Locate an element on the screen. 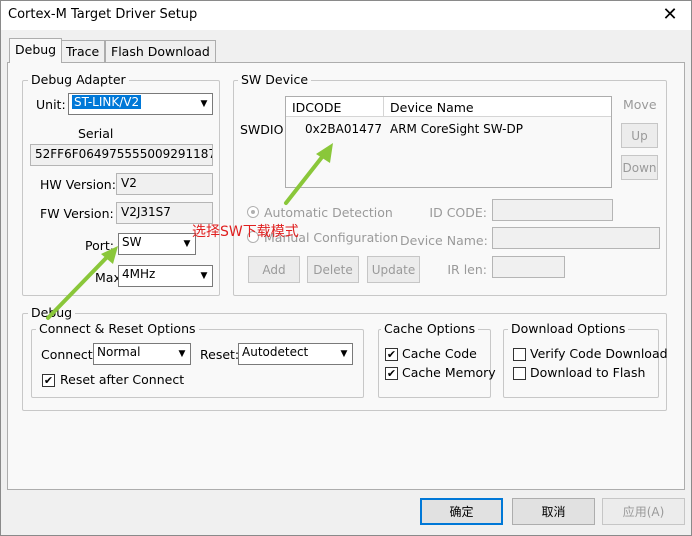 The image size is (692, 536). id-code-field is located at coordinates (552, 210).